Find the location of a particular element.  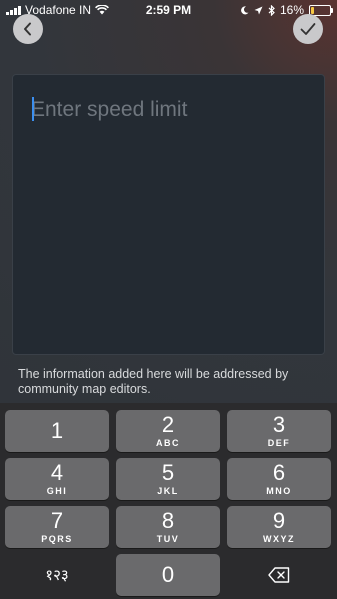

key-0: 0 is located at coordinates (168, 575).